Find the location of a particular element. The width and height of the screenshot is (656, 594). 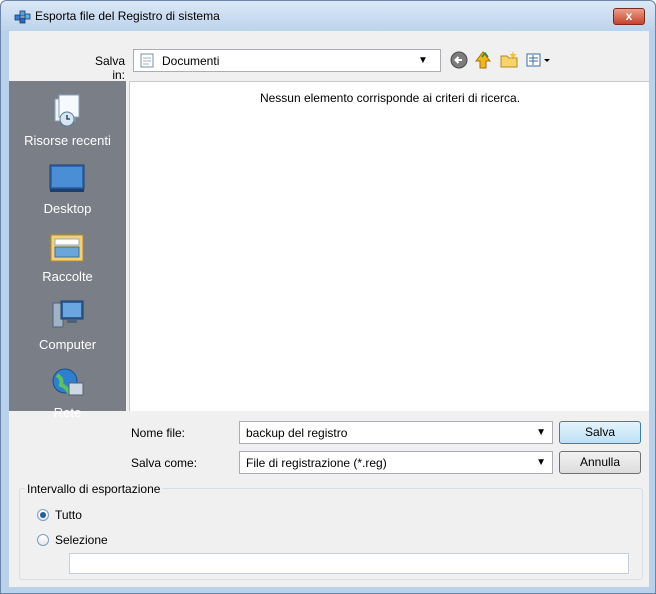

new-folder-icon is located at coordinates (509, 60).